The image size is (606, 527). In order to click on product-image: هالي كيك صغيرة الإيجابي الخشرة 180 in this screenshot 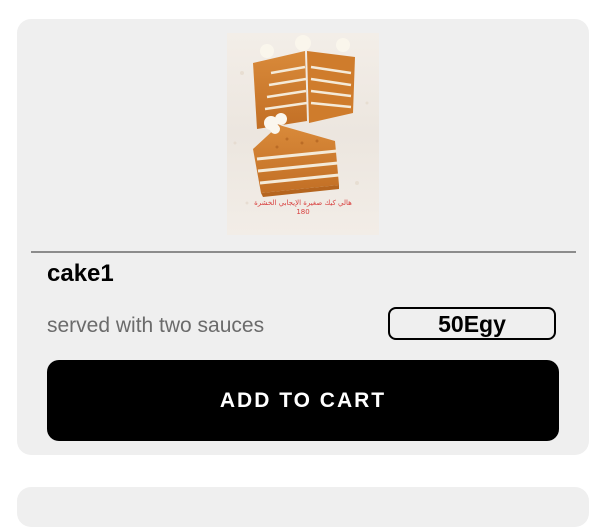, I will do `click(303, 134)`.